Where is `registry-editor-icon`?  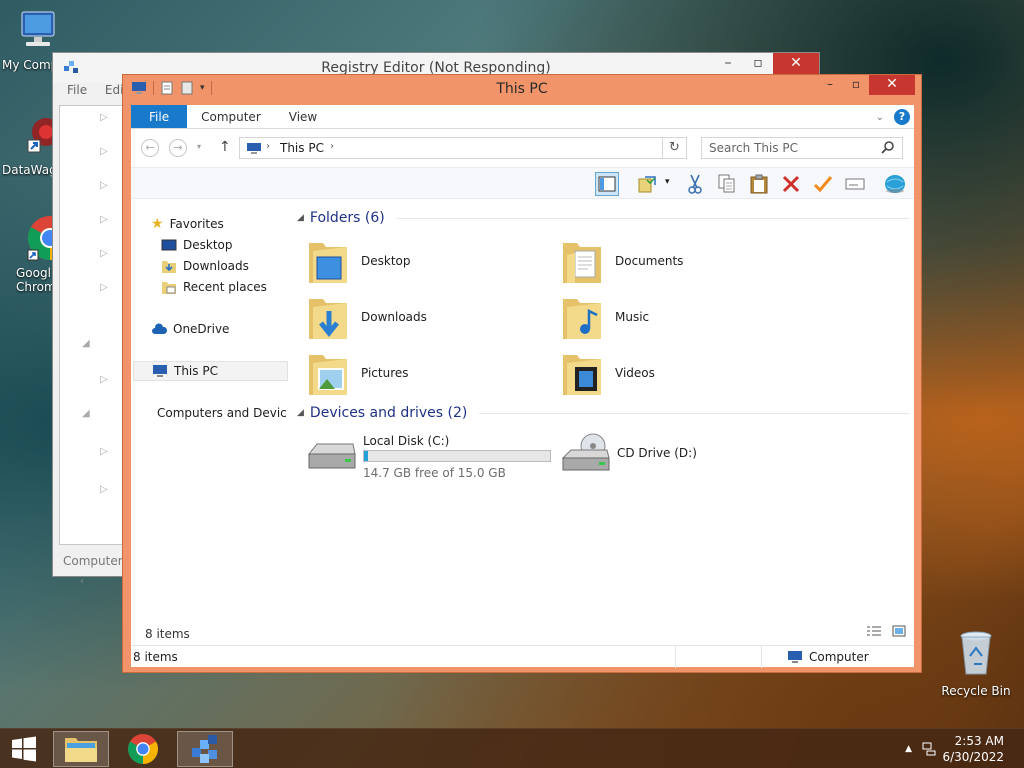 registry-editor-icon is located at coordinates (204, 749).